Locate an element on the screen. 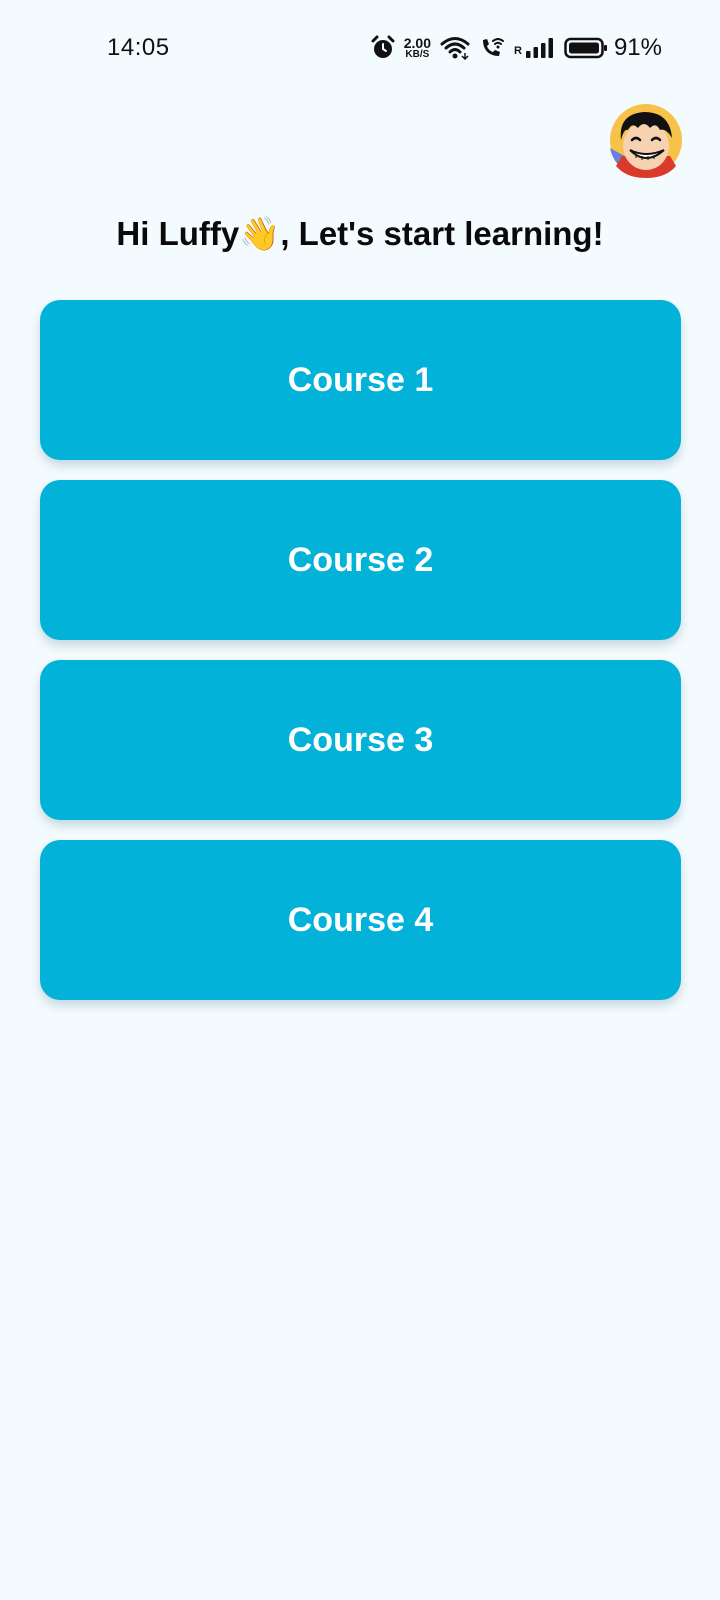  wifi-icon is located at coordinates (455, 48).